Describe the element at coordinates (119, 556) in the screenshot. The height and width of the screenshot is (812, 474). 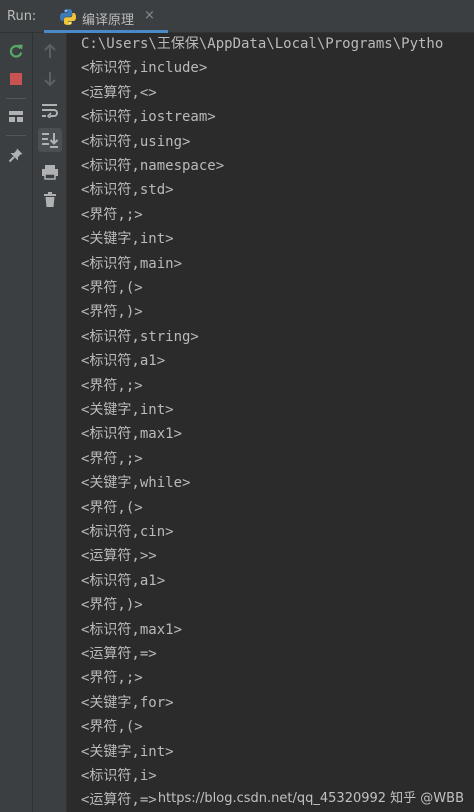
I see `console-line: <运算符,>>` at that location.